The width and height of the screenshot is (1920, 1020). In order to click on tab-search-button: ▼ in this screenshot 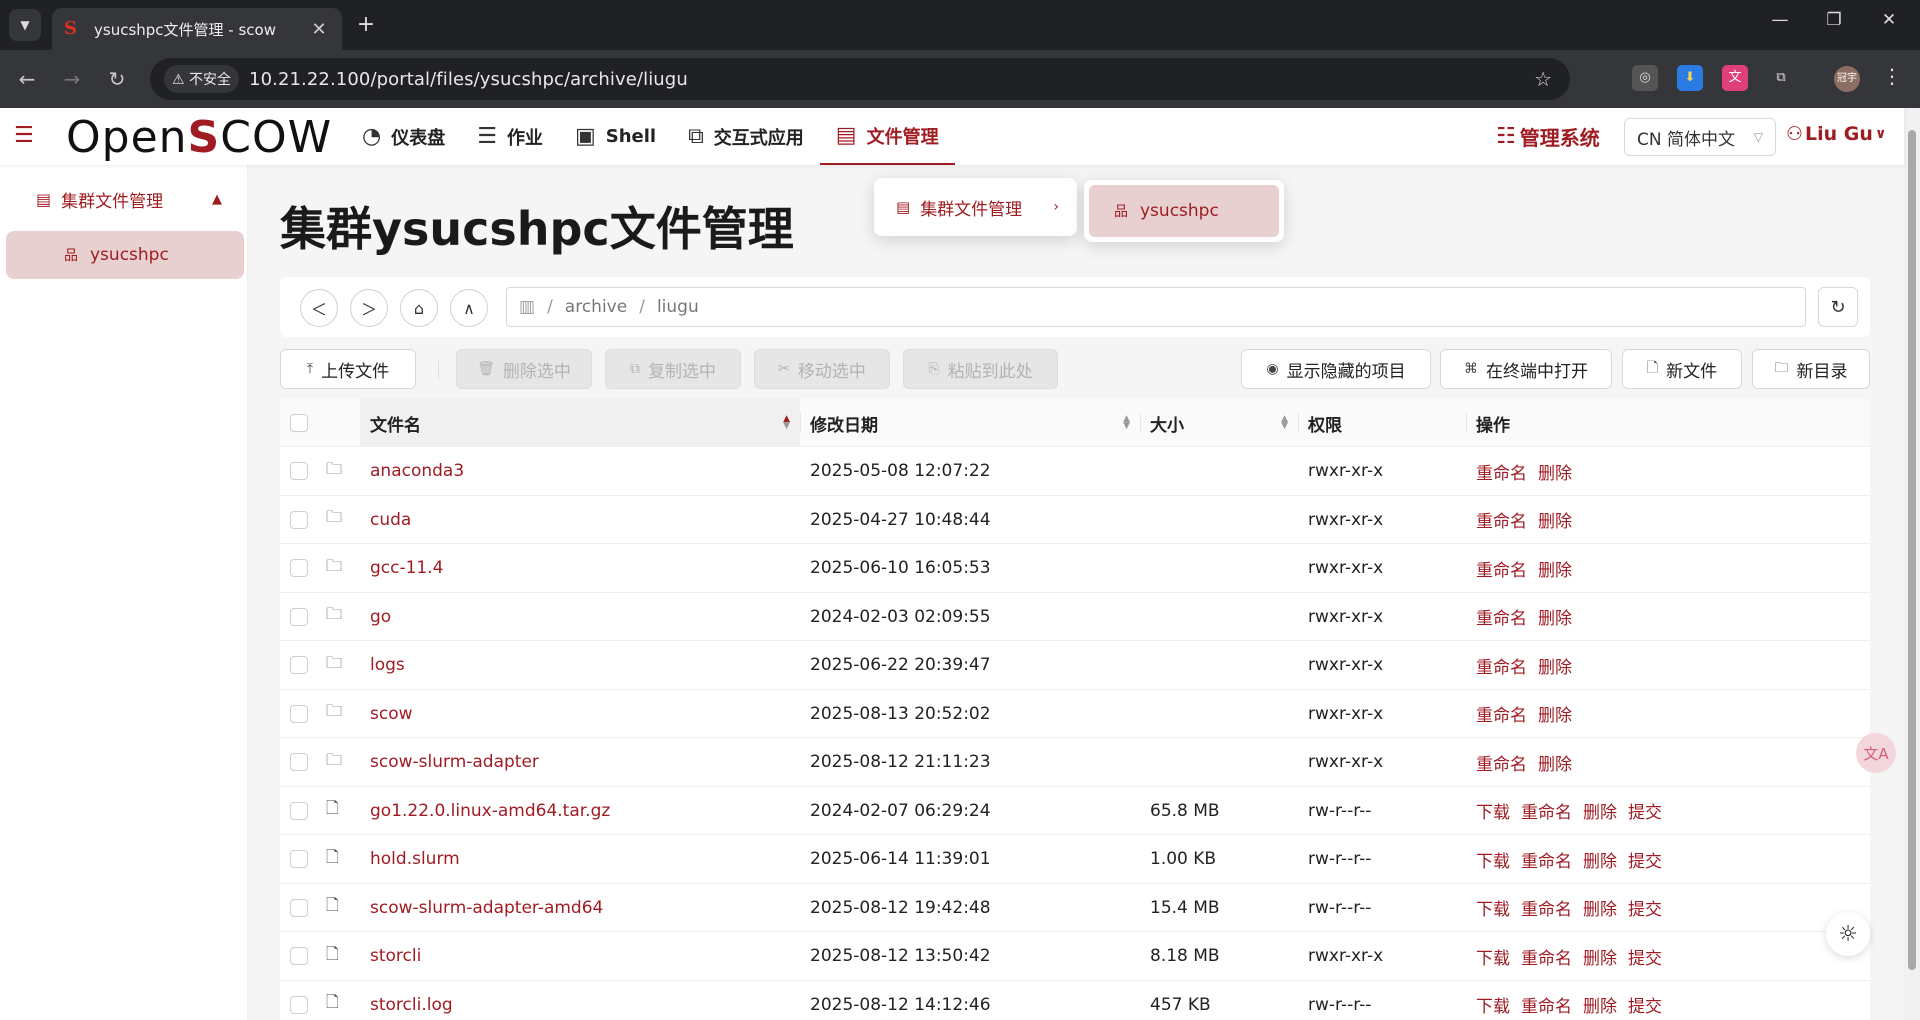, I will do `click(25, 25)`.